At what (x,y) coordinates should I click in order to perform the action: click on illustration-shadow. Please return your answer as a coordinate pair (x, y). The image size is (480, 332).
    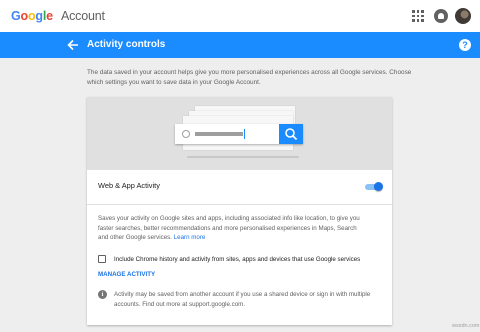
    Looking at the image, I should click on (243, 157).